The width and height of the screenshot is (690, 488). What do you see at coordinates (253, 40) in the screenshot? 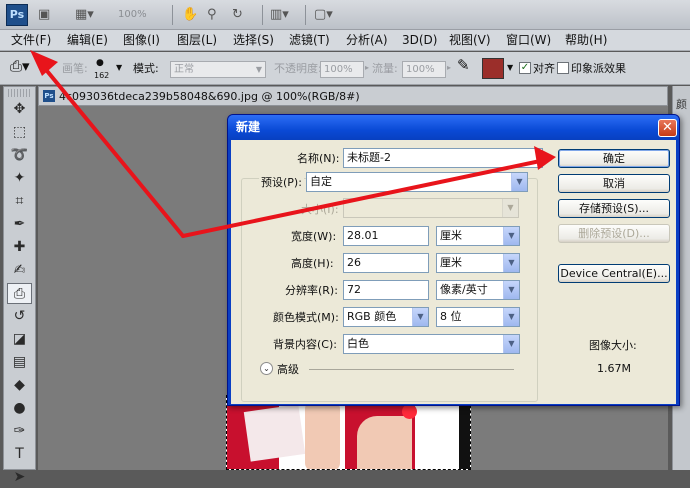
I see `menu-select: 选择(S)` at bounding box center [253, 40].